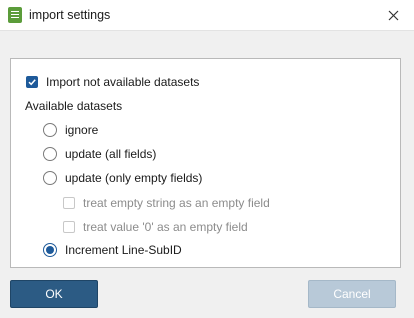  I want to click on radio-update-all: update (all fields), so click(99, 154).